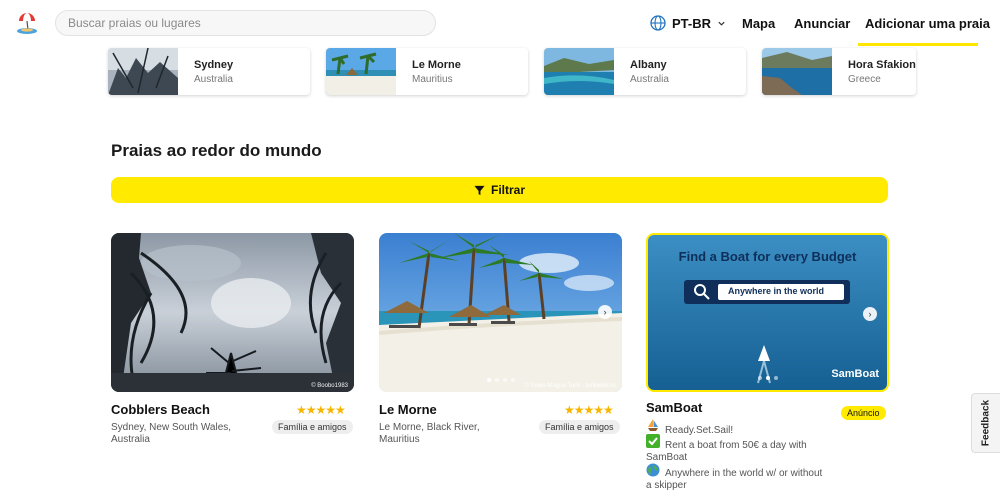 Image resolution: width=1000 pixels, height=503 pixels. I want to click on beach-card-image: › © Svein-Magne Tunli - tunliweb.no, so click(500, 312).